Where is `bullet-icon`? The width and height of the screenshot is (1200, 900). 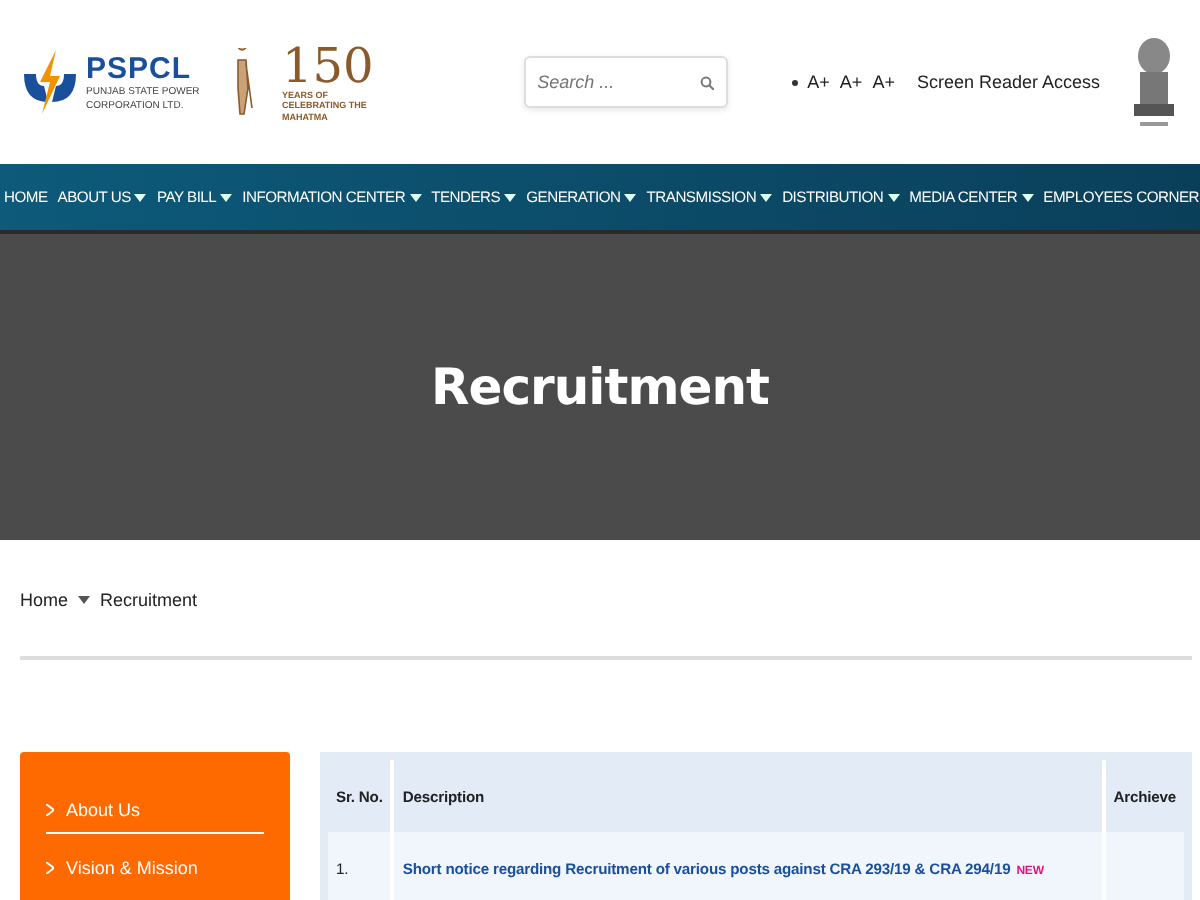 bullet-icon is located at coordinates (794, 82).